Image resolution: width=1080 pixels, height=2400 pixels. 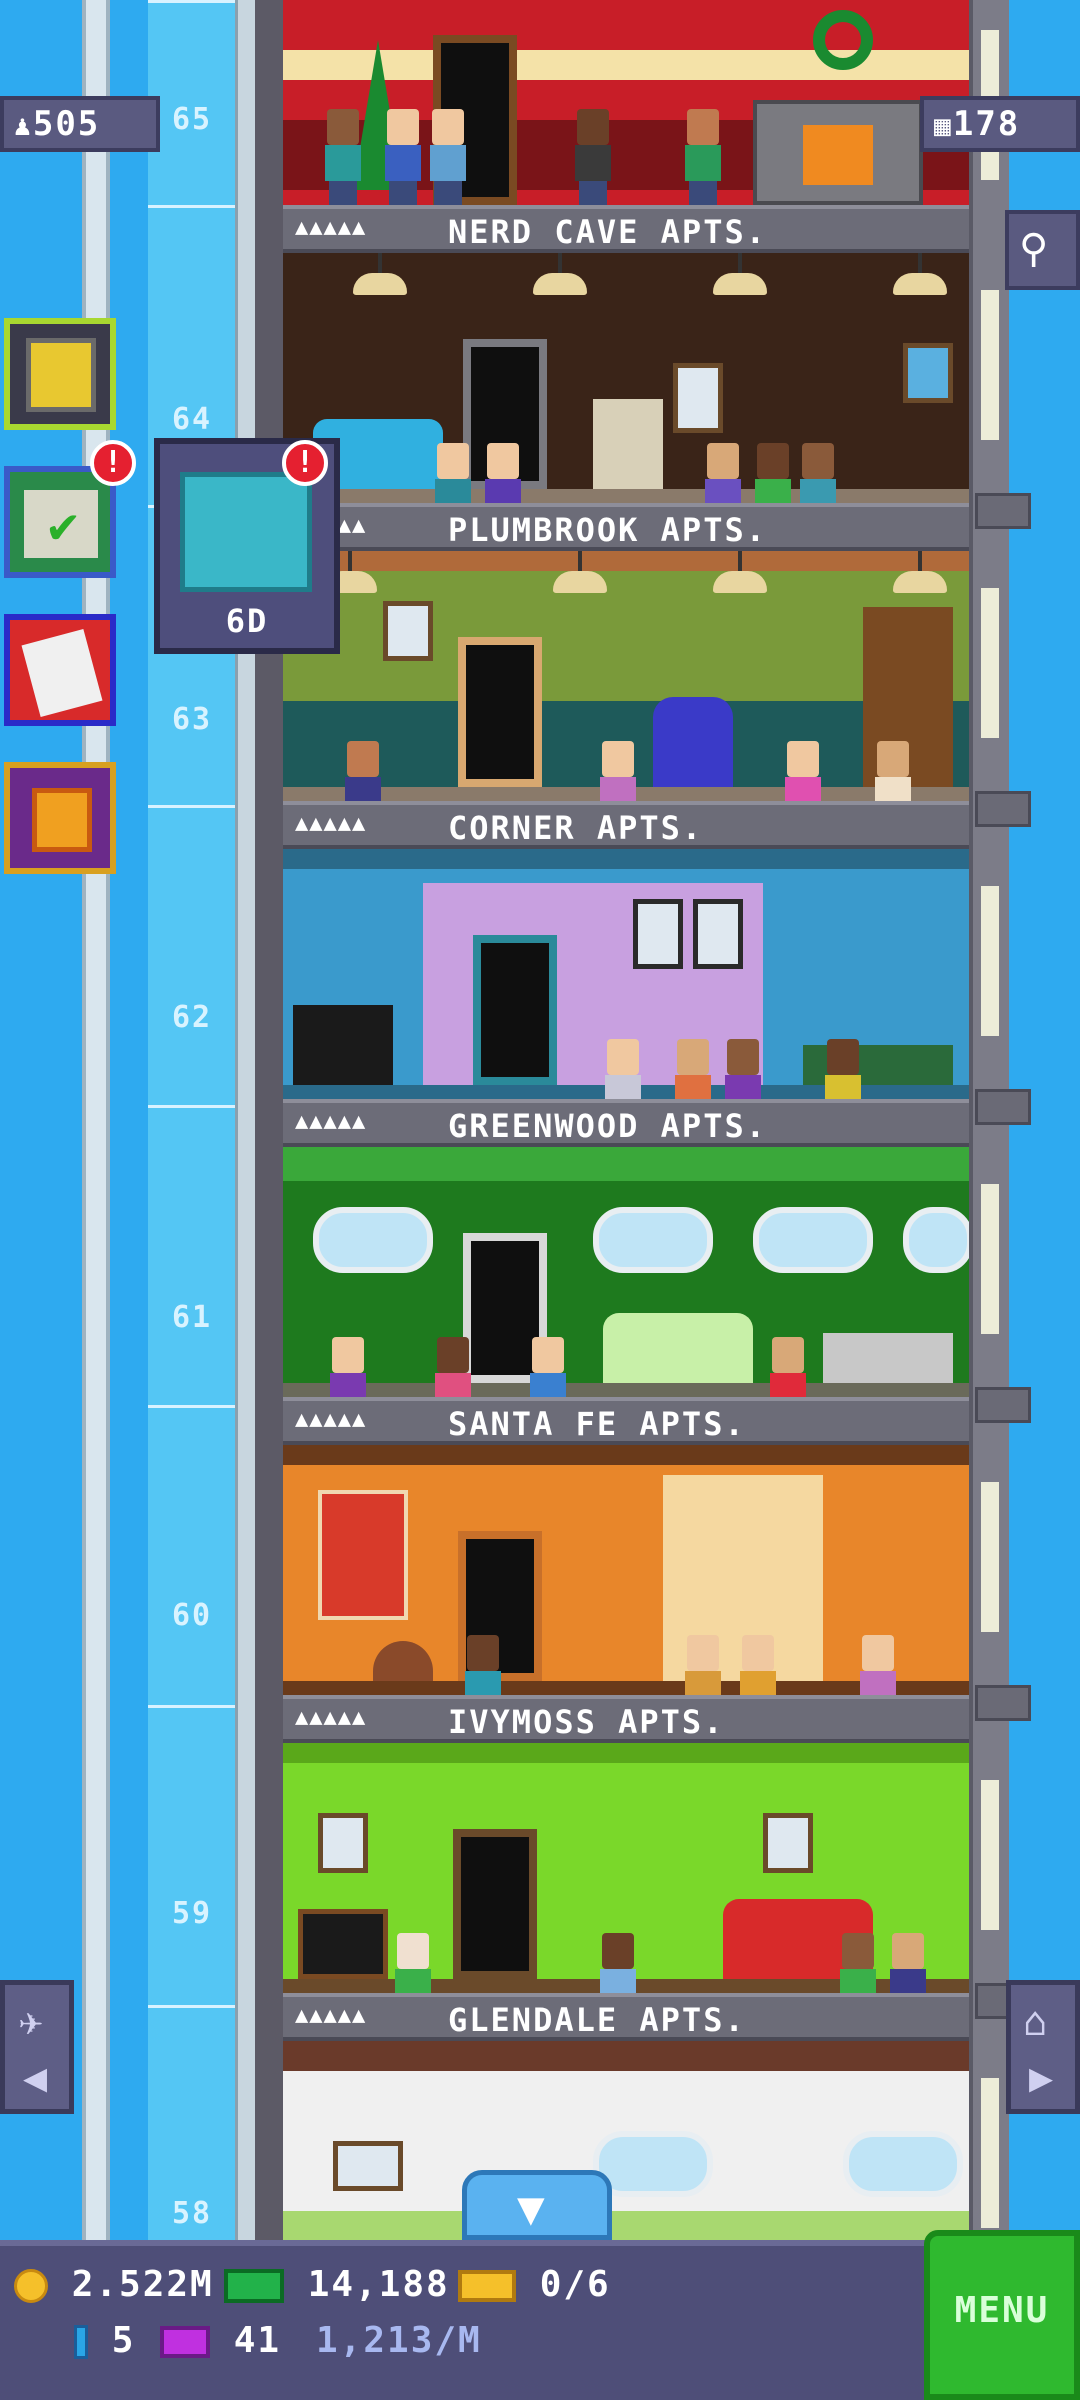 I want to click on keys-value: 5, so click(x=123, y=2340).